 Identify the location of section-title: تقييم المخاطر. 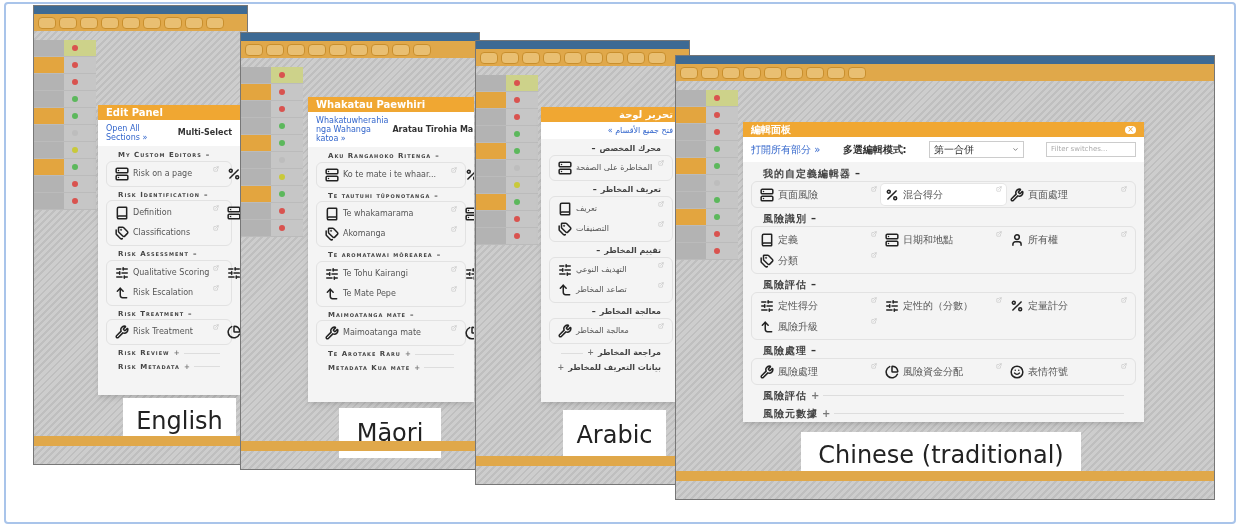
(632, 251).